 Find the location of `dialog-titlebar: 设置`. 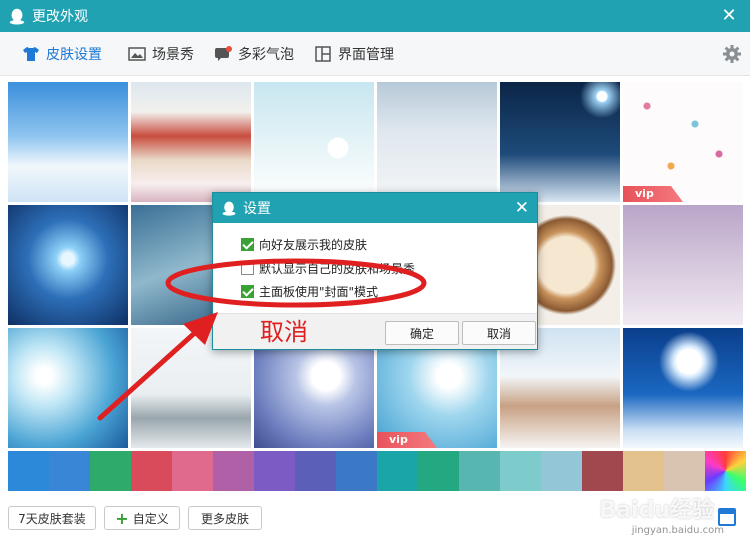

dialog-titlebar: 设置 is located at coordinates (375, 208).